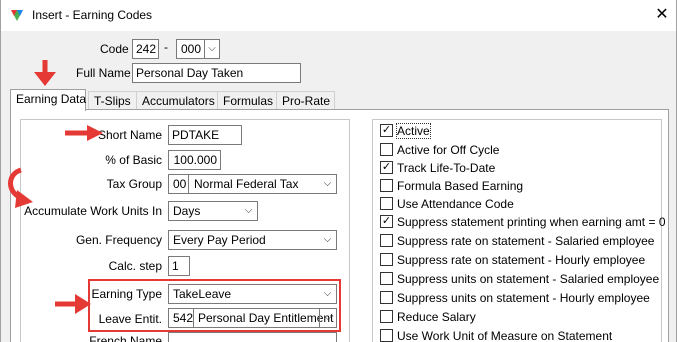 This screenshot has height=342, width=677. I want to click on leave-entit-divider, so click(193, 318).